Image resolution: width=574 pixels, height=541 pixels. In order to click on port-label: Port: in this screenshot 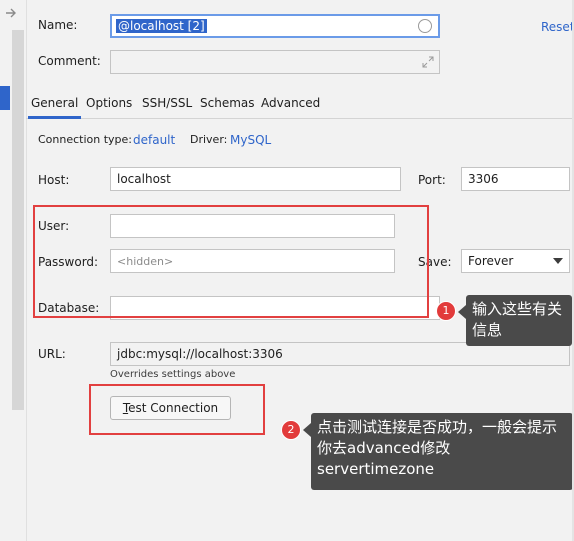, I will do `click(432, 180)`.